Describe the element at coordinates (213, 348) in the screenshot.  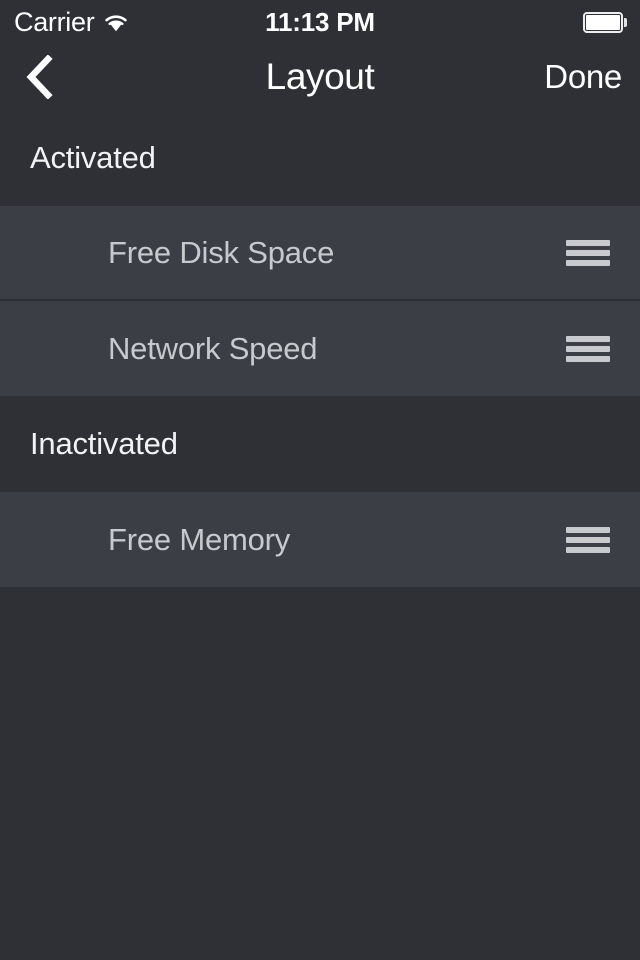
I see `list-item-label: Network Speed` at that location.